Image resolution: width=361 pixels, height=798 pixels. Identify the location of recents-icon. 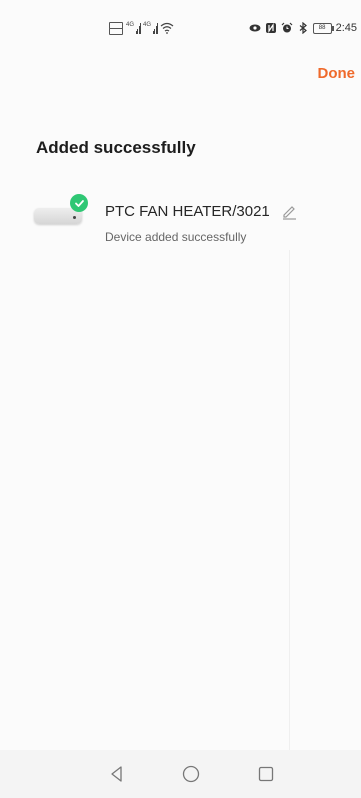
(266, 774).